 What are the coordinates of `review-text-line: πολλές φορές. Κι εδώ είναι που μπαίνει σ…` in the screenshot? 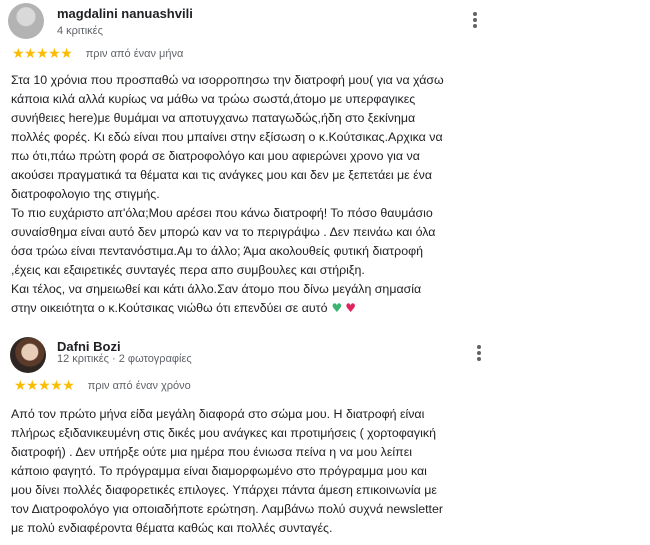 It's located at (227, 137).